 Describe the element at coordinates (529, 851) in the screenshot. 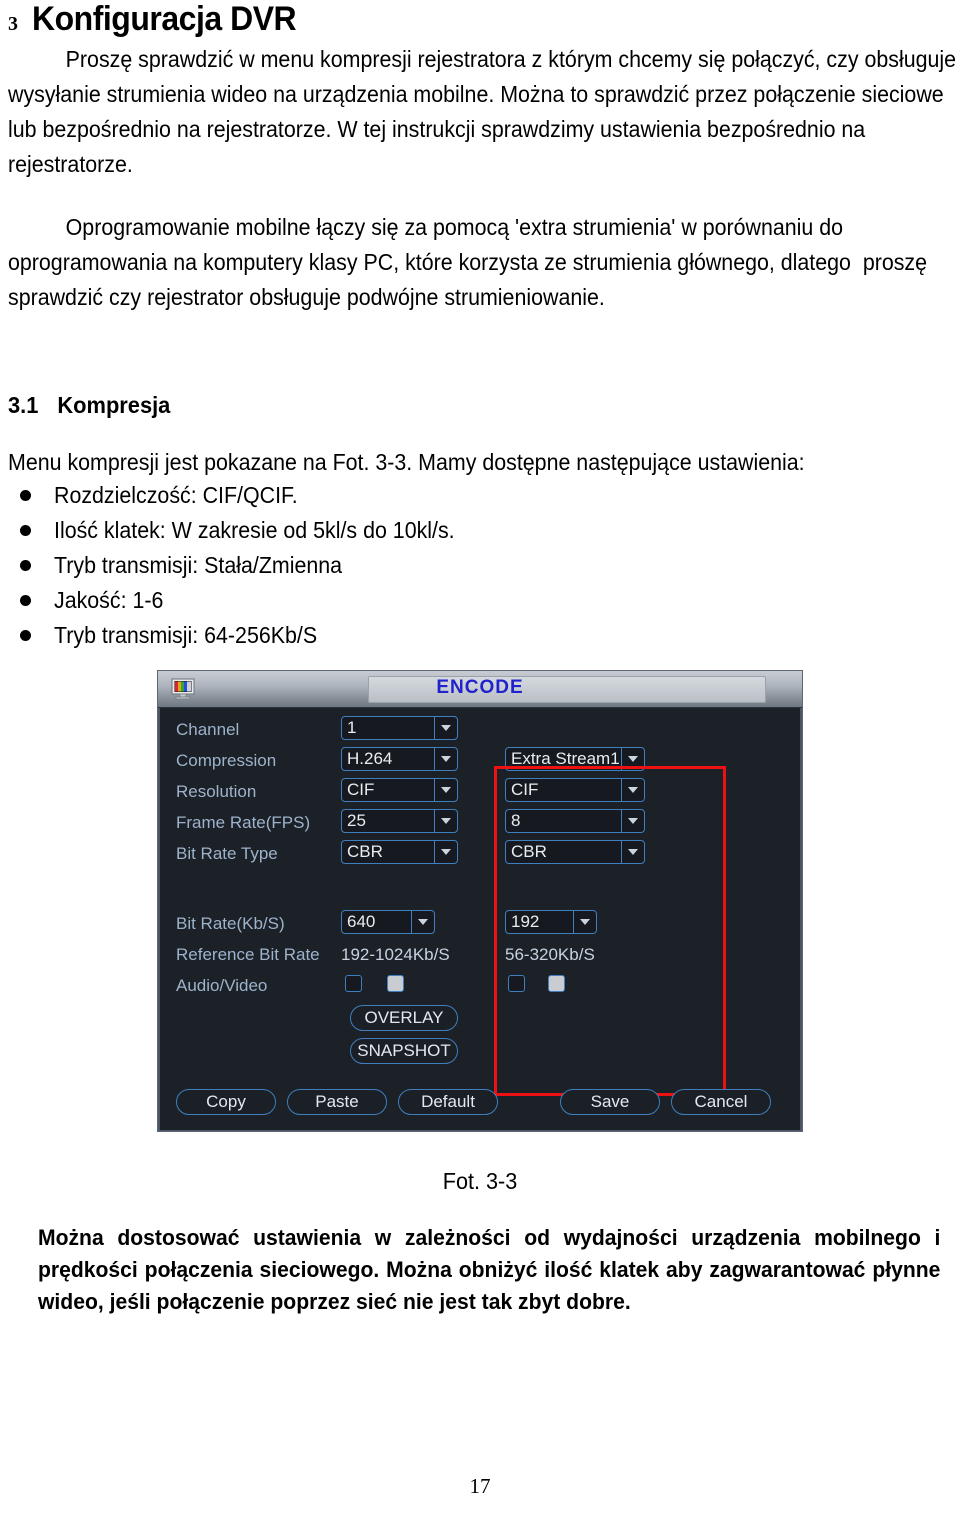

I see `select-bit-rate-type-extra-value: CBR` at that location.